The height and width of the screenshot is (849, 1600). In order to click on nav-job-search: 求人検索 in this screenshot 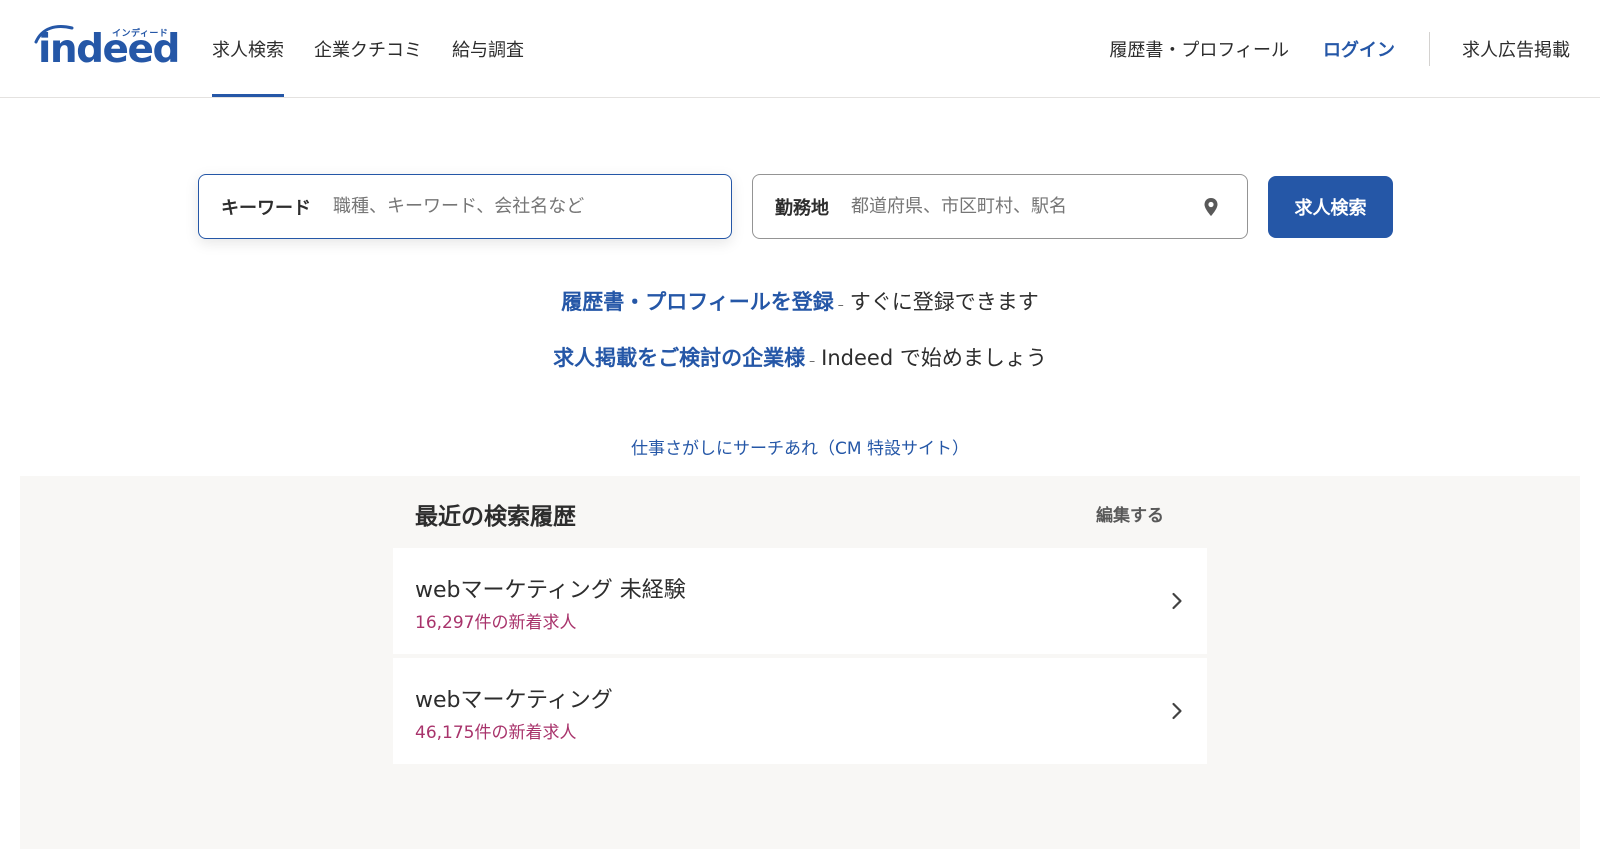, I will do `click(248, 48)`.